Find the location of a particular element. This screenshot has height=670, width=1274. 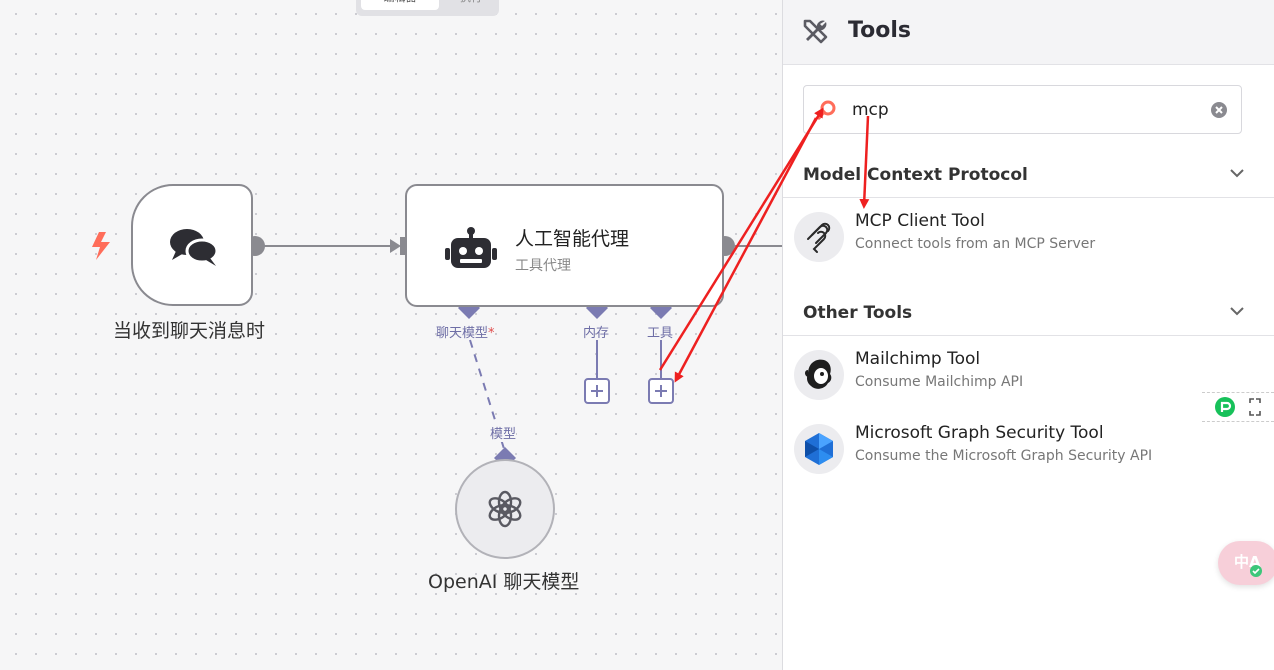

check-icon is located at coordinates (1256, 571).